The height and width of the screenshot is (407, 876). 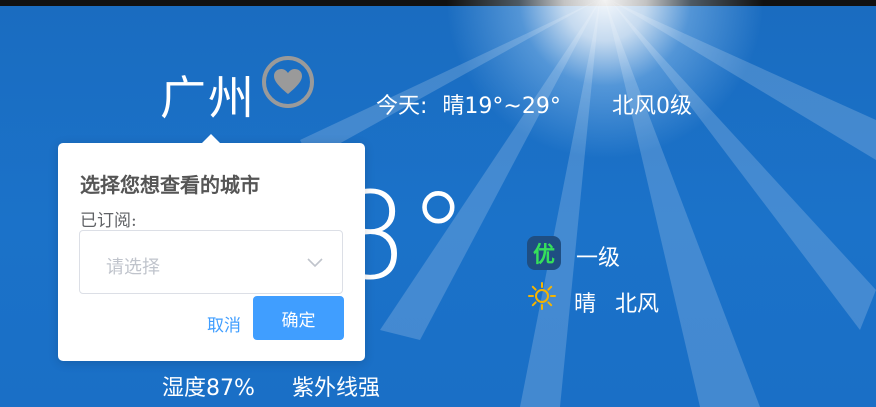 I want to click on uv-index: 紫外线强, so click(x=336, y=388).